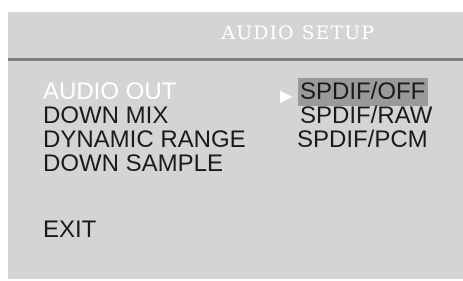 The width and height of the screenshot is (463, 281). What do you see at coordinates (362, 140) in the screenshot?
I see `option-spdif-pcm: SPDIF/PCM` at bounding box center [362, 140].